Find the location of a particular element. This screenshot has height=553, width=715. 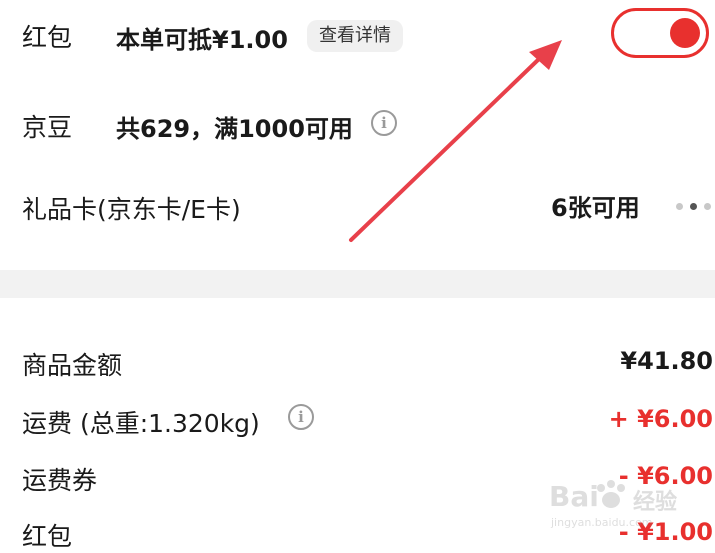

freight-coupon-label: 运费券 is located at coordinates (60, 480).